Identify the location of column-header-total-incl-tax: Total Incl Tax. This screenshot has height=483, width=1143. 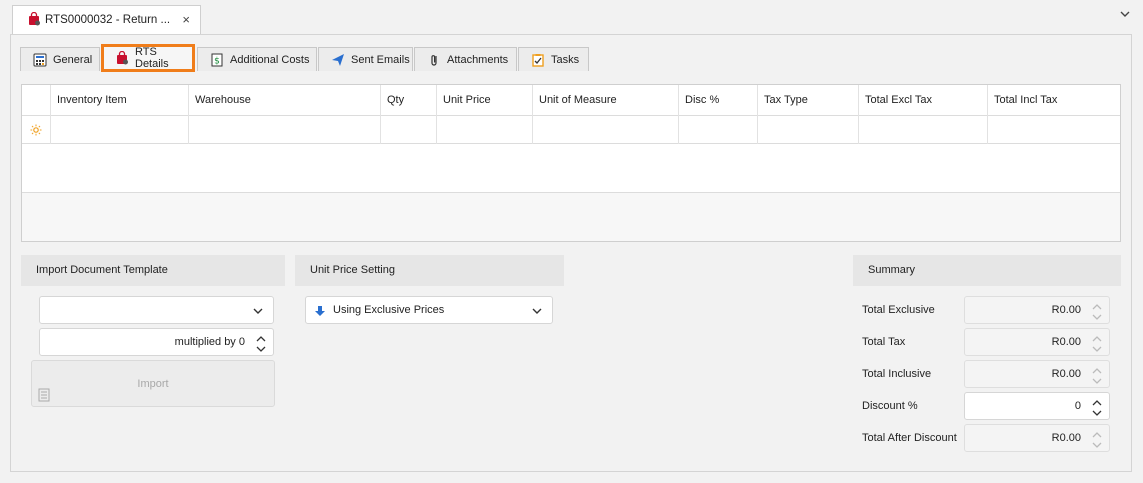
(1054, 100).